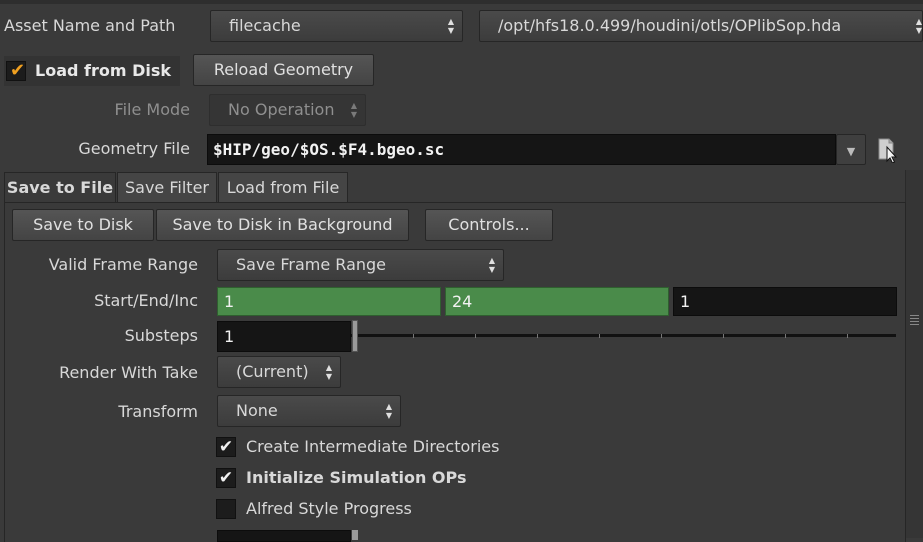  I want to click on tab-load-from-file: Load from File, so click(283, 187).